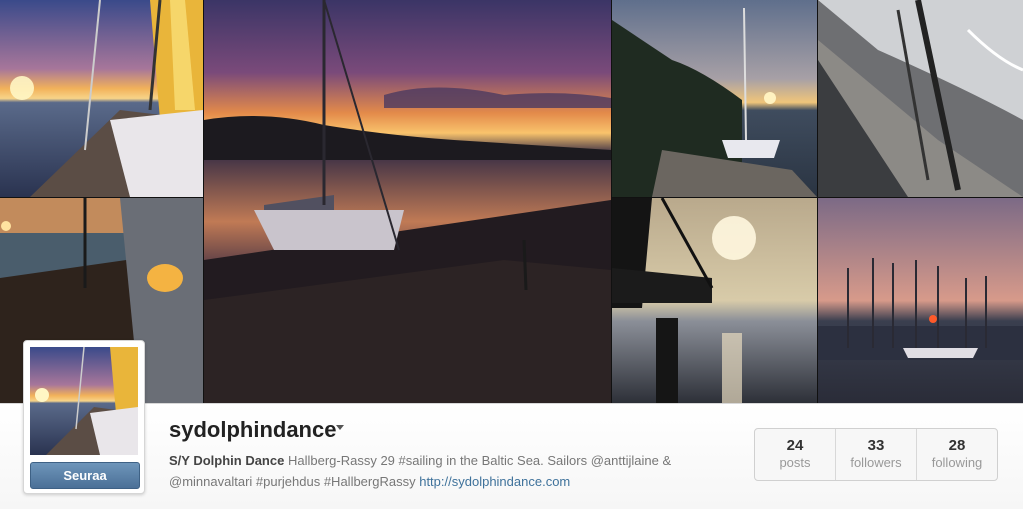 This screenshot has width=1023, height=509. I want to click on stats-box: 24 posts 33 followers 28 following, so click(876, 454).